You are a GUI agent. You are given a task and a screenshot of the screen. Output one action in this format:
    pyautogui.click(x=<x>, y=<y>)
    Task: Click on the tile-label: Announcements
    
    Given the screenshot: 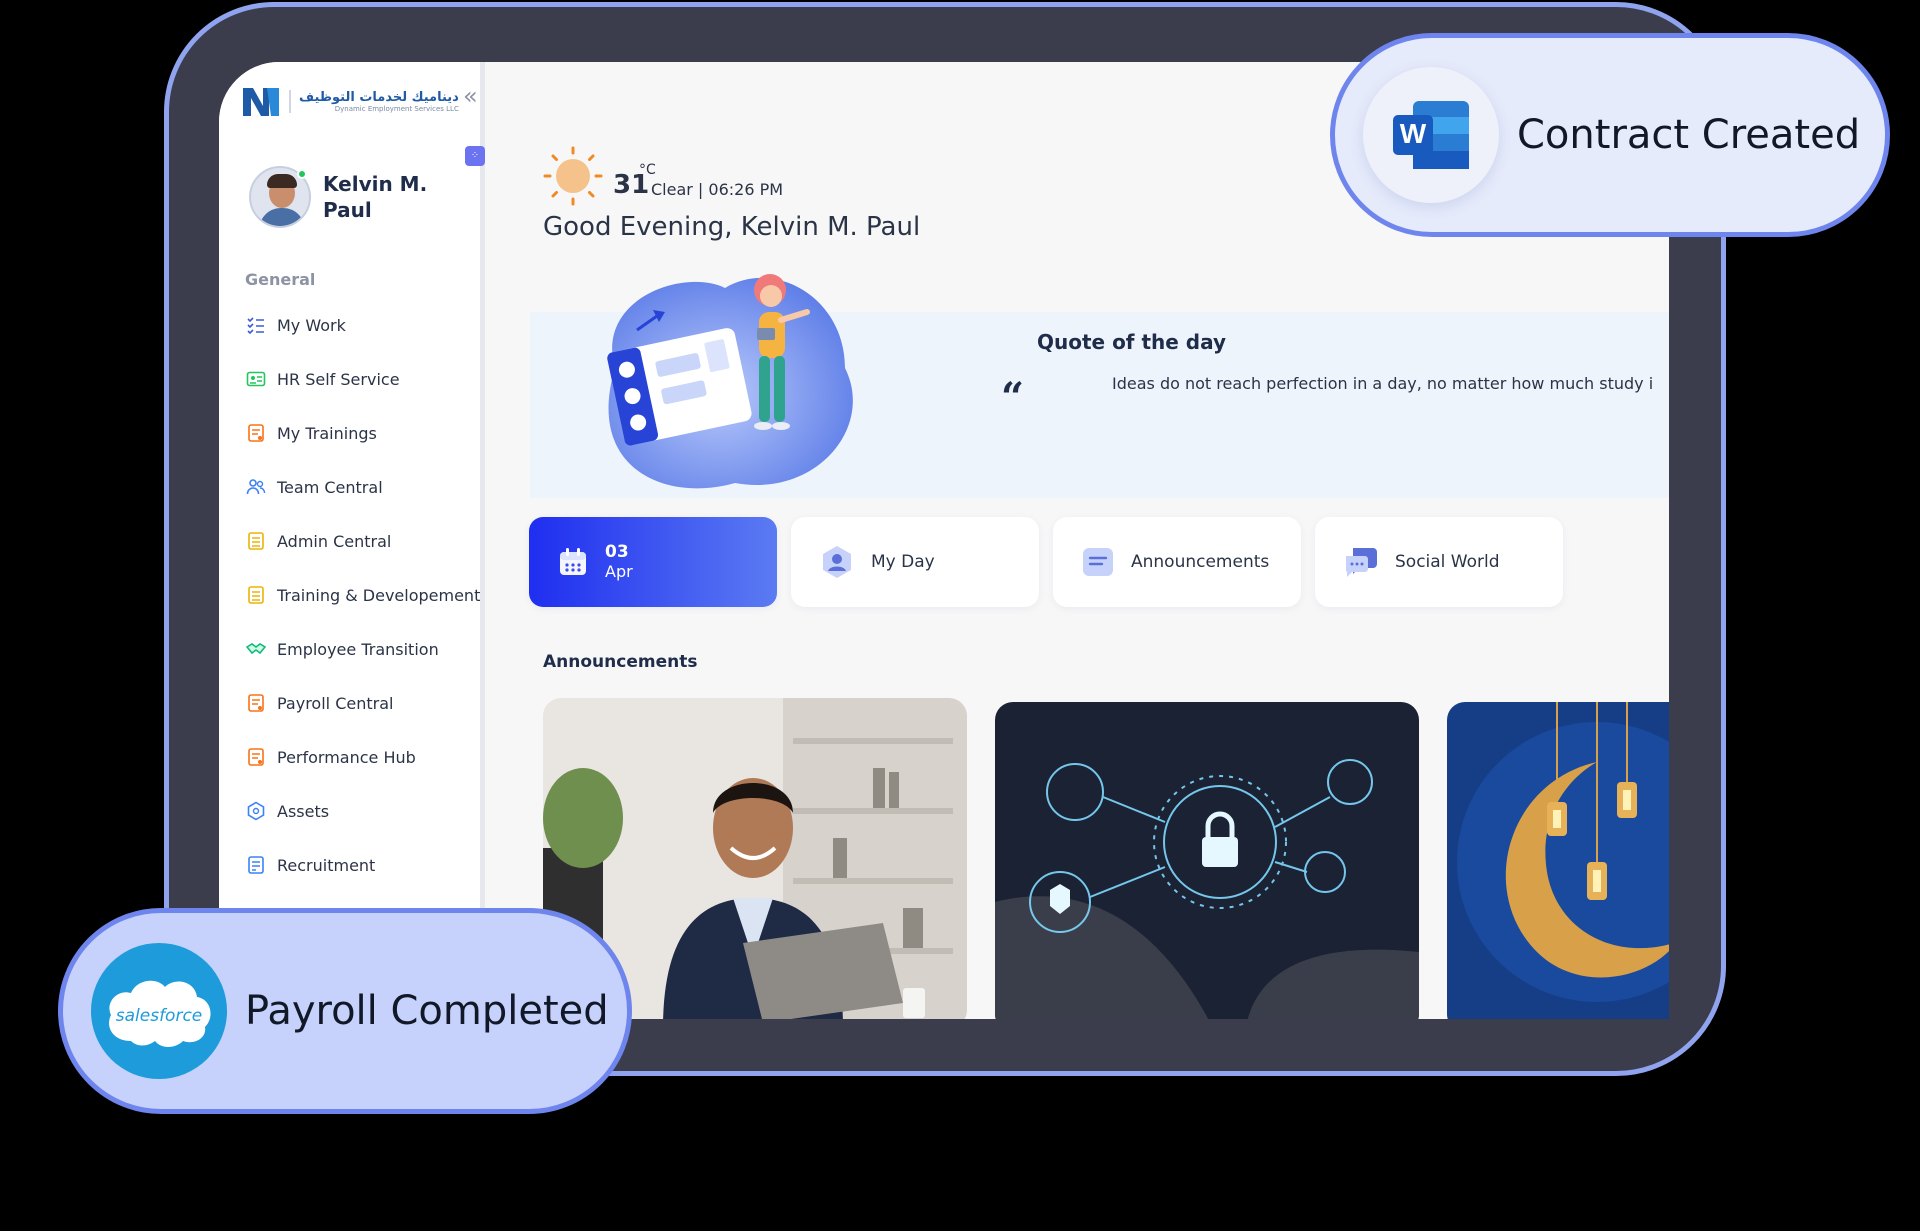 What is the action you would take?
    pyautogui.click(x=1200, y=562)
    